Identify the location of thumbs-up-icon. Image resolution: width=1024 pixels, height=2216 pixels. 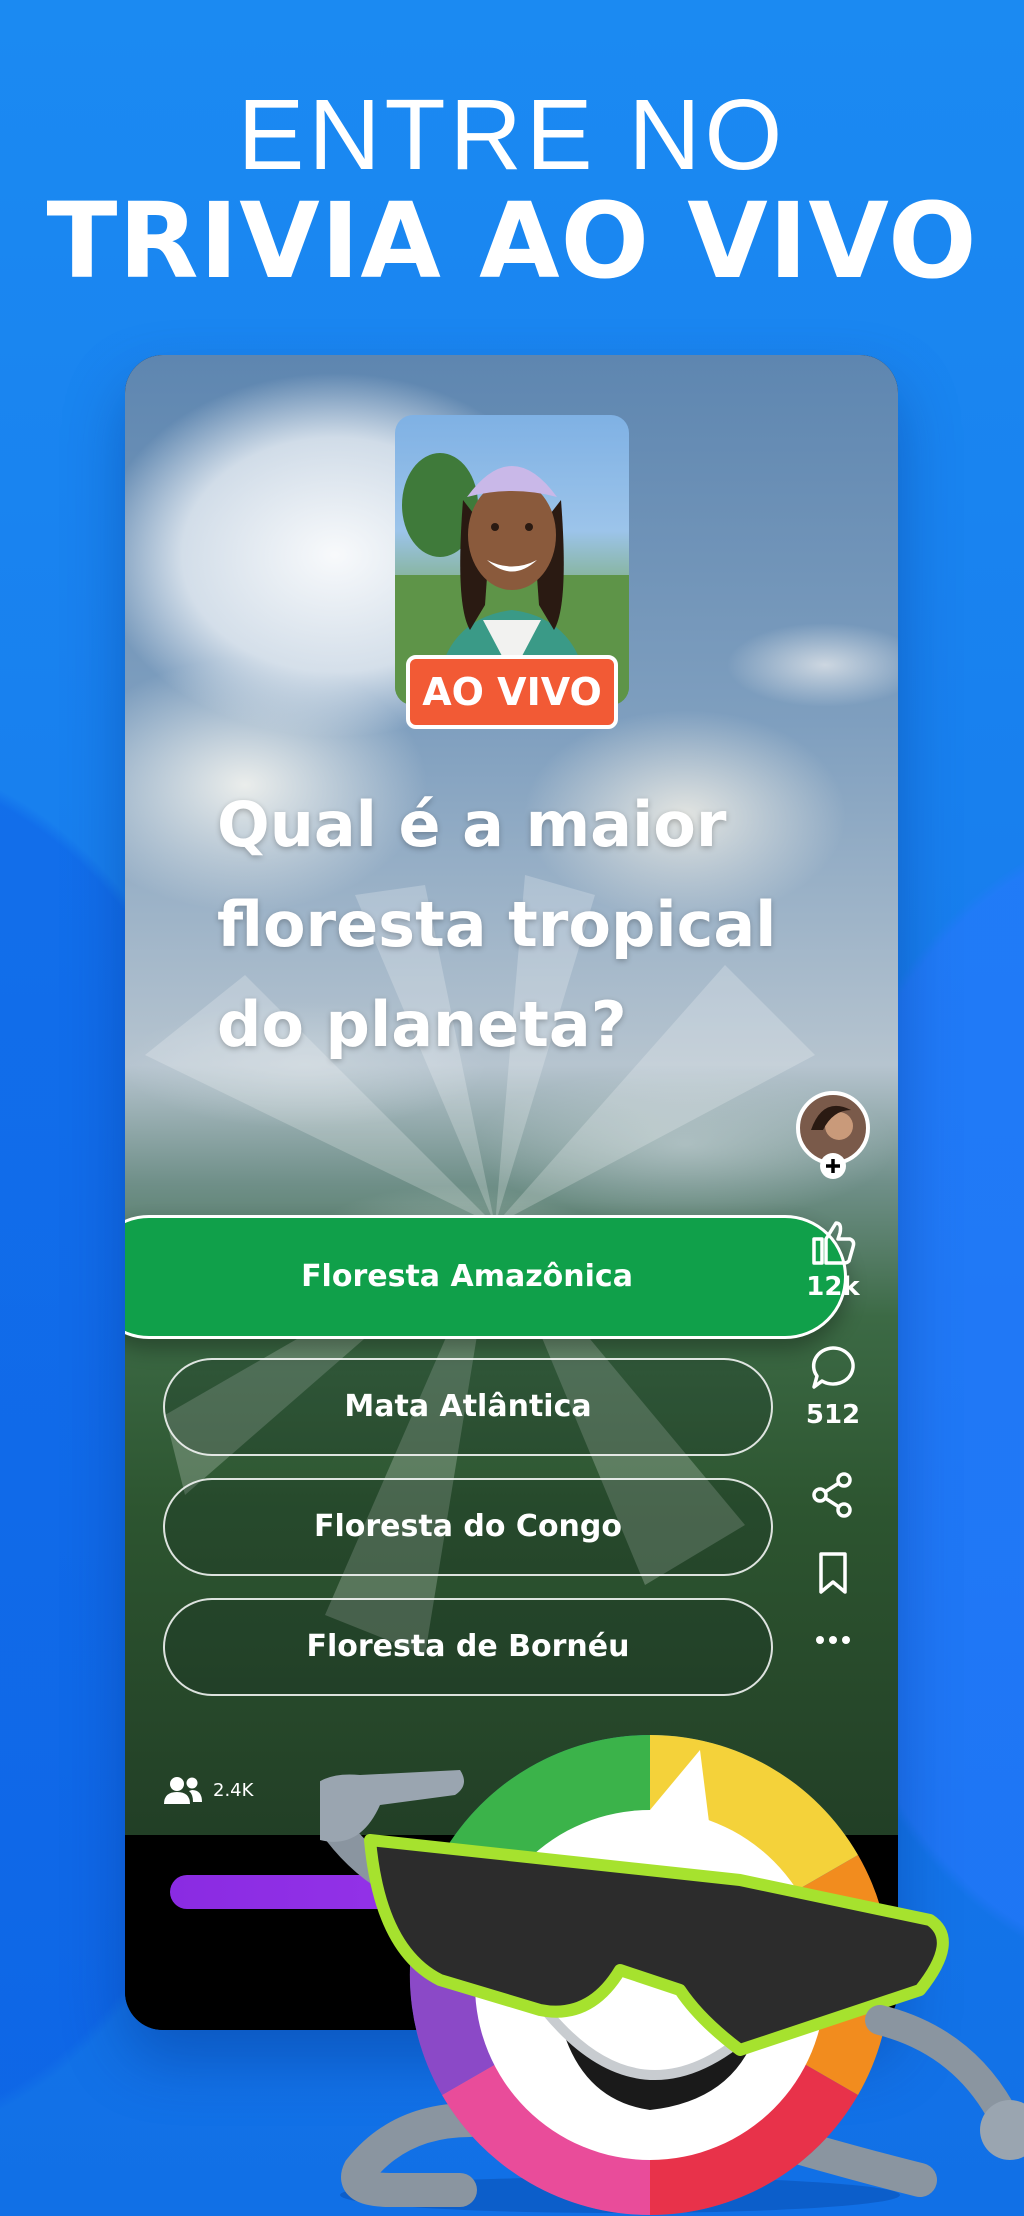
(833, 1242).